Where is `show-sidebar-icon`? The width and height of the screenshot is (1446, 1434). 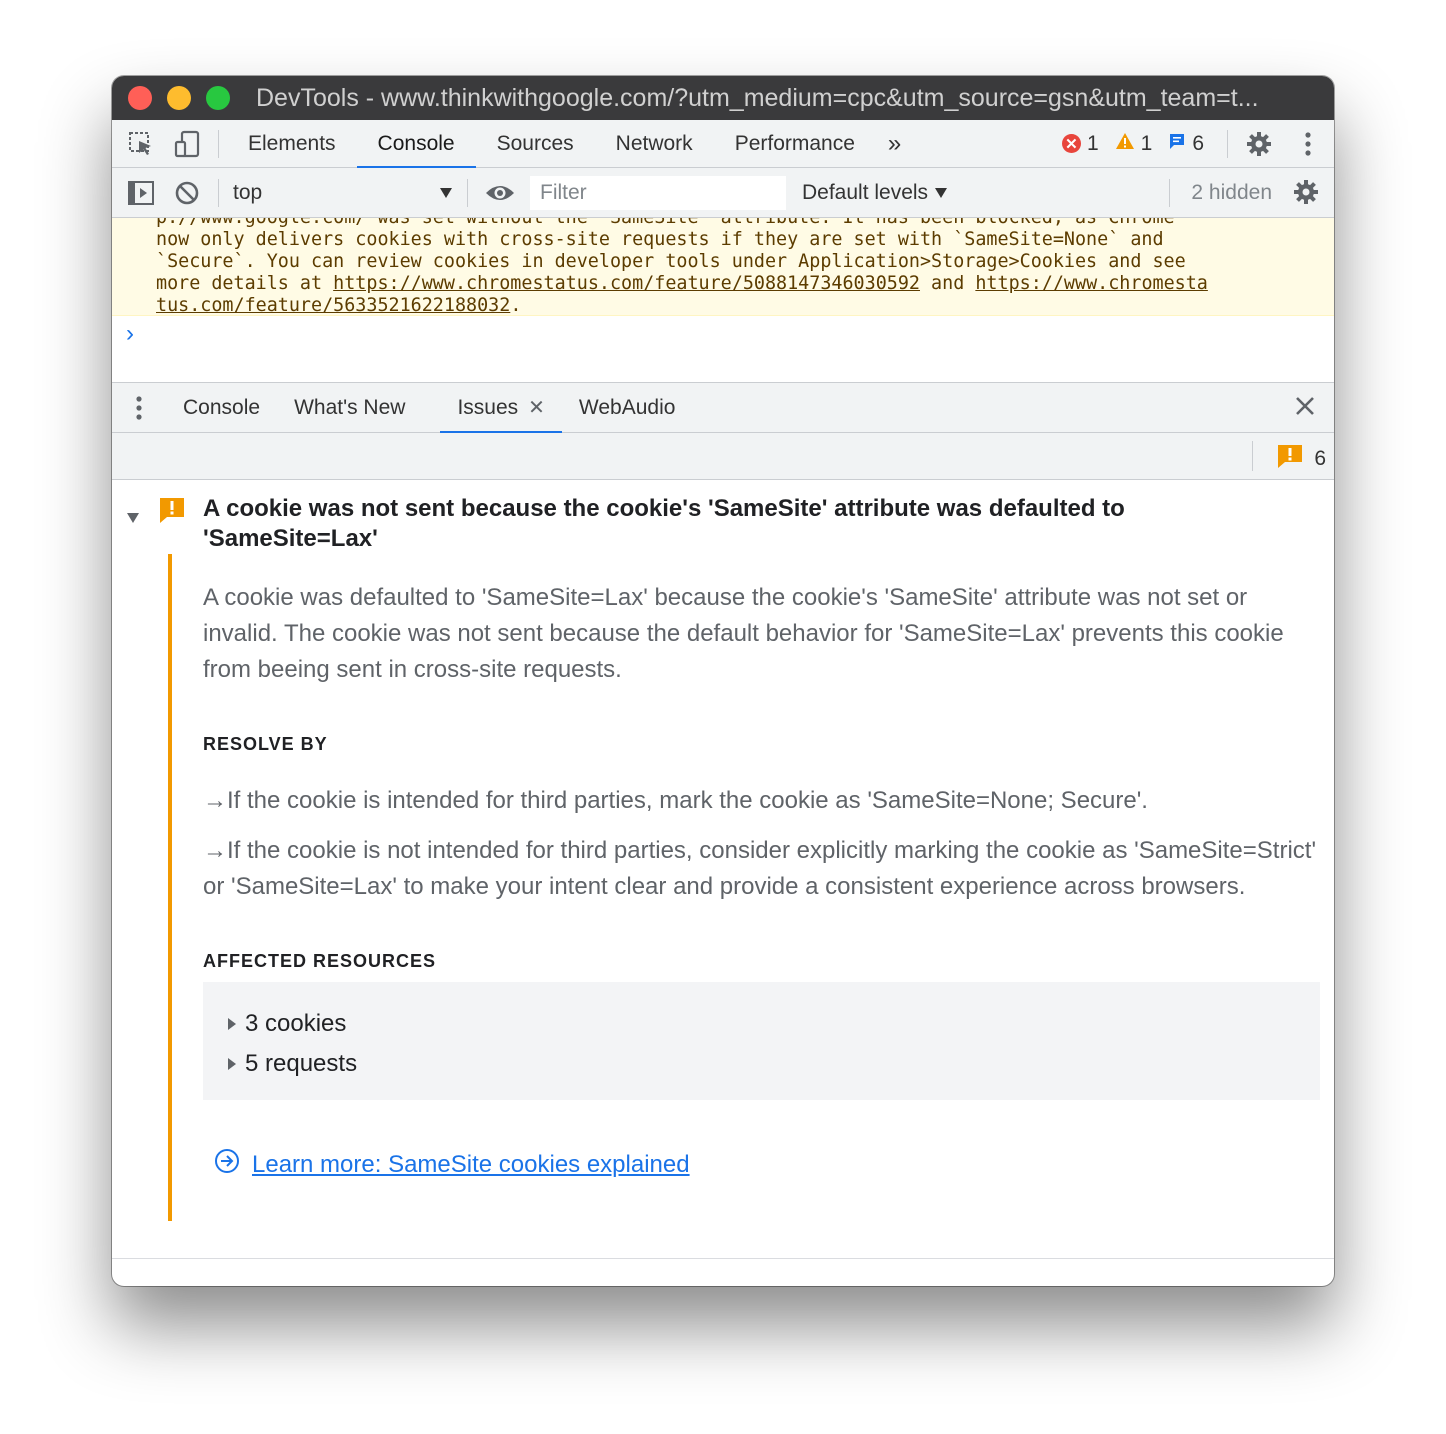 show-sidebar-icon is located at coordinates (141, 193).